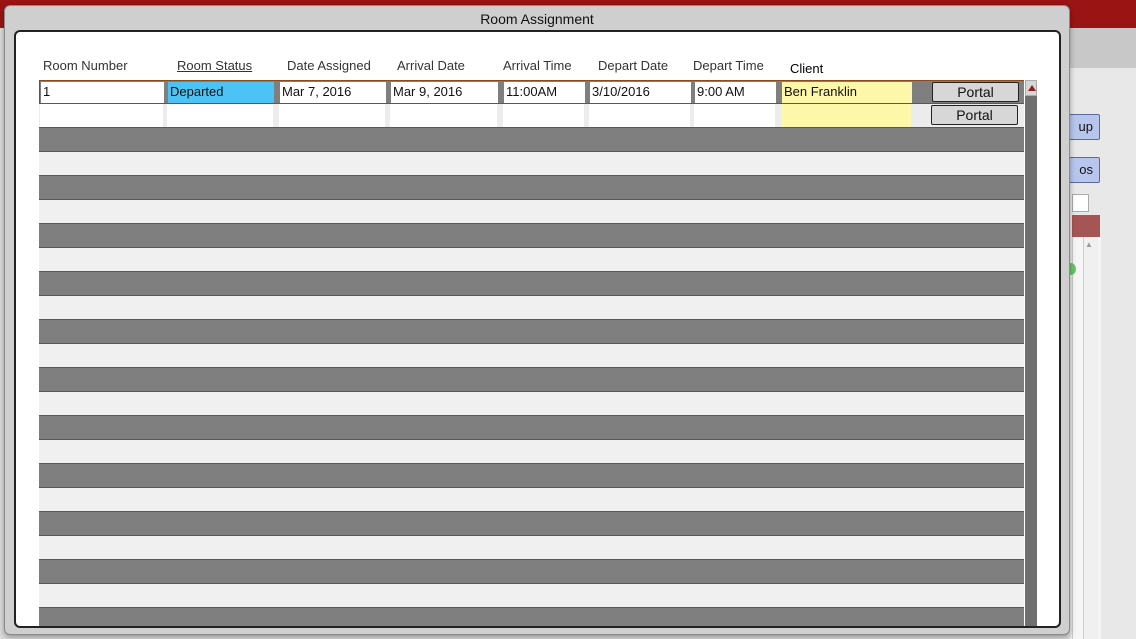 Image resolution: width=1136 pixels, height=639 pixels. Describe the element at coordinates (1090, 438) in the screenshot. I see `background-scrollbar` at that location.